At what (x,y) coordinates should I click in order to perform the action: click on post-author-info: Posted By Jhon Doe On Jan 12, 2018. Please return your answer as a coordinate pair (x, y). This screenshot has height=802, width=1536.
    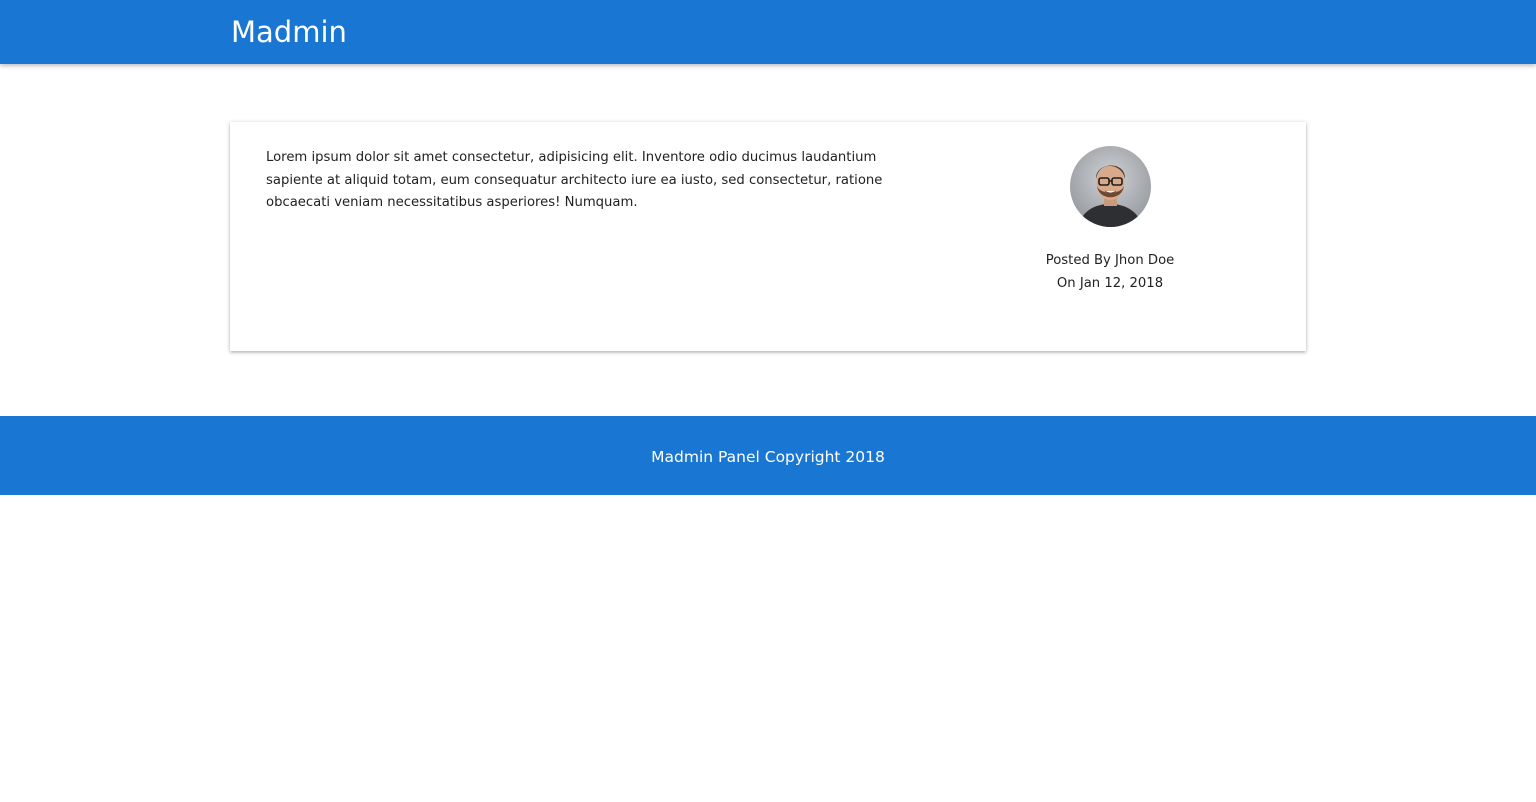
    Looking at the image, I should click on (1110, 220).